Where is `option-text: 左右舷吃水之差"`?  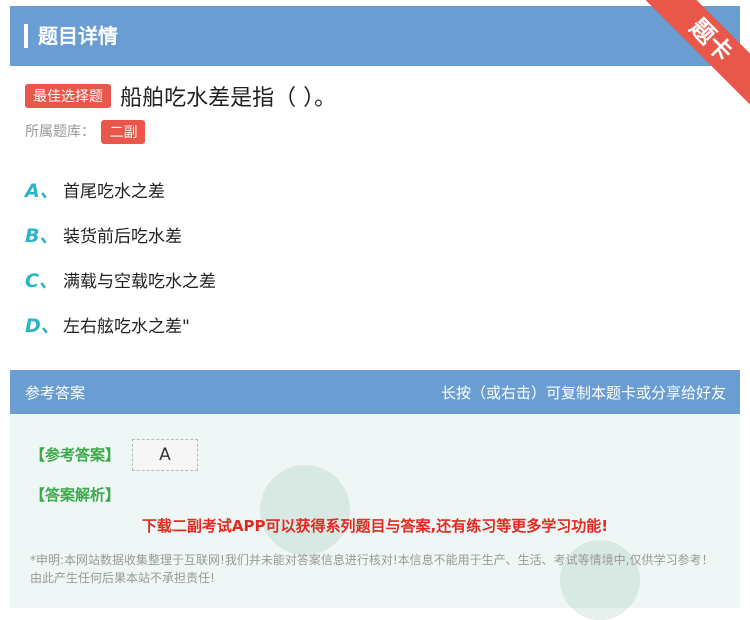
option-text: 左右舷吃水之差" is located at coordinates (126, 327).